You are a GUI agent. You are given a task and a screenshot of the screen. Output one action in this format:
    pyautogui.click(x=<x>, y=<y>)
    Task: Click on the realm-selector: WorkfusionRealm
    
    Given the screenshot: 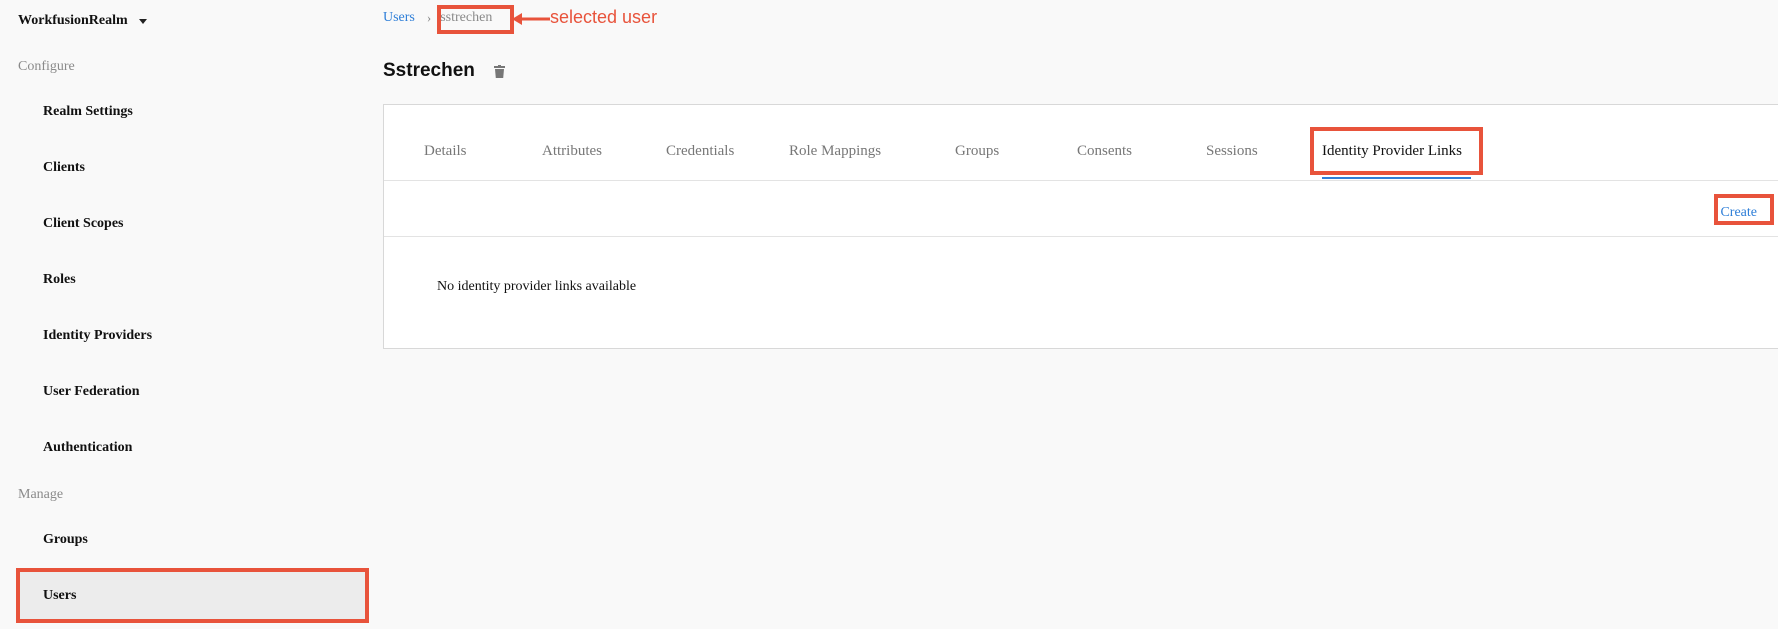 What is the action you would take?
    pyautogui.click(x=82, y=21)
    